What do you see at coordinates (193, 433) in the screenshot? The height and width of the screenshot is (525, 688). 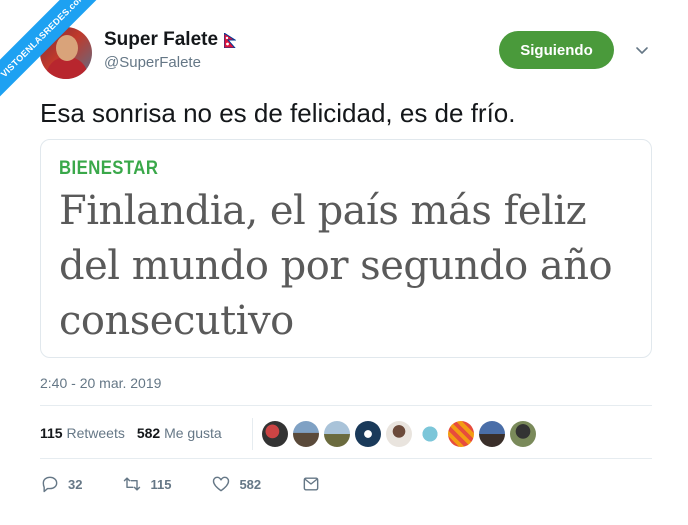 I see `likes-label: Me gusta` at bounding box center [193, 433].